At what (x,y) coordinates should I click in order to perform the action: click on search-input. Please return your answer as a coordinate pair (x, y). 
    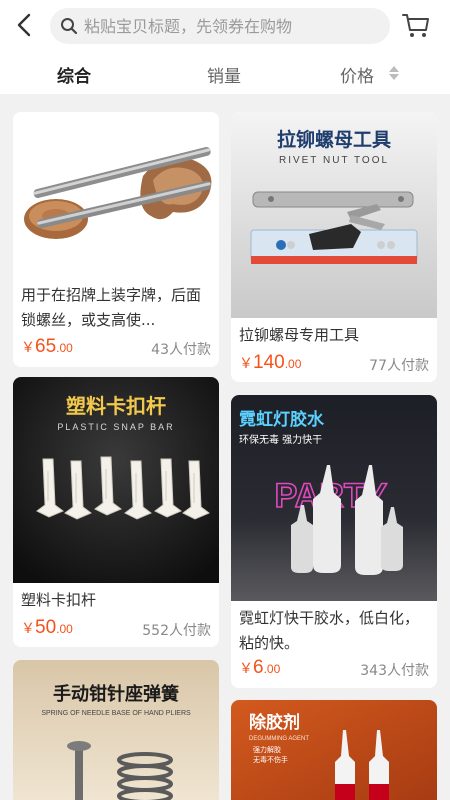
    Looking at the image, I should click on (234, 26).